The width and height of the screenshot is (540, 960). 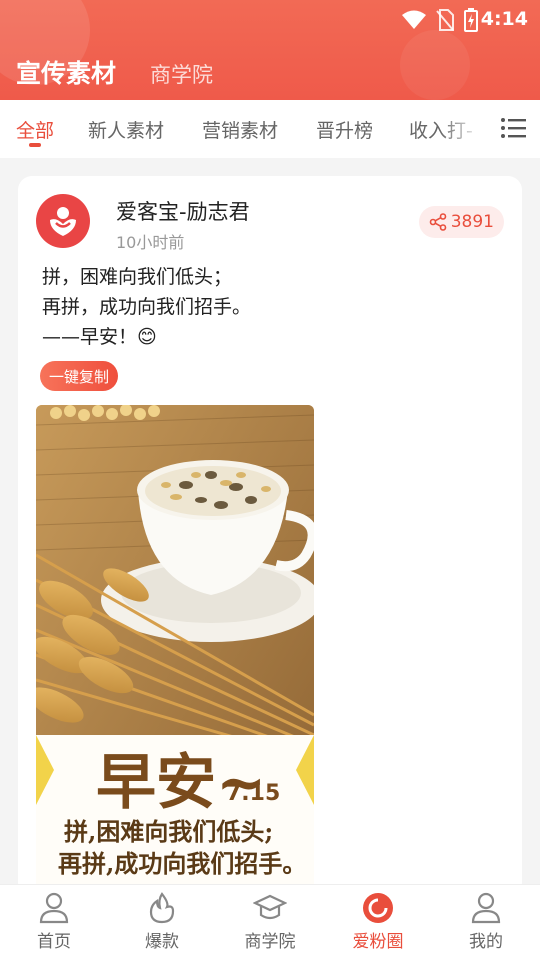 I want to click on category-tabs: 全部 新人素材 营销素材 晋升榜 收入打-, so click(x=270, y=129).